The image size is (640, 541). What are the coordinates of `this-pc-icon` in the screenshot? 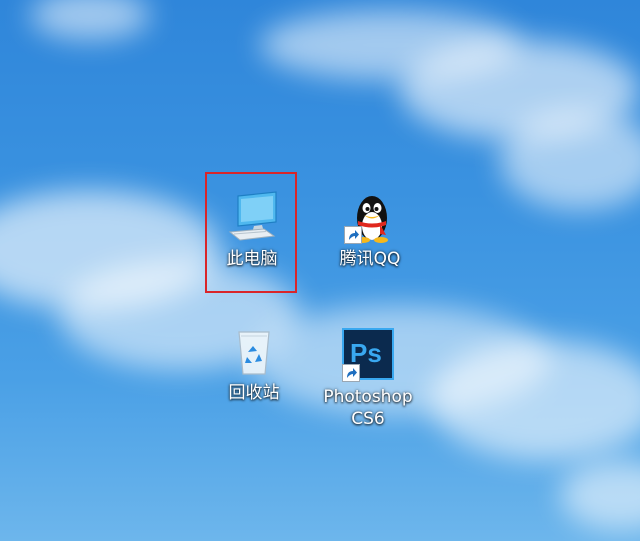 It's located at (252, 216).